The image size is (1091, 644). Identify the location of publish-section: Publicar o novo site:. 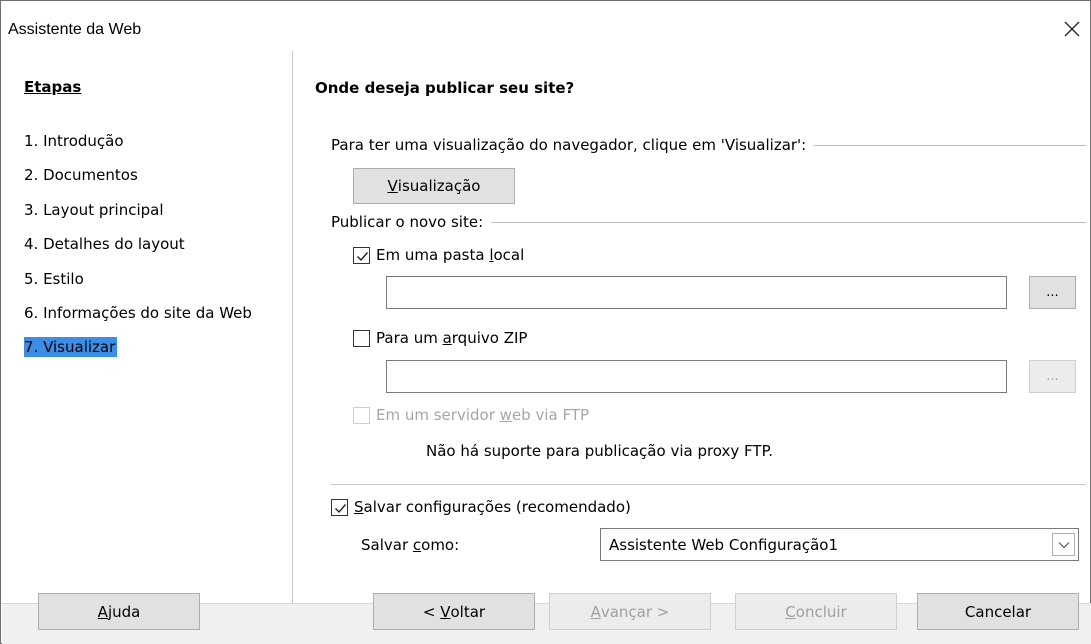
(708, 222).